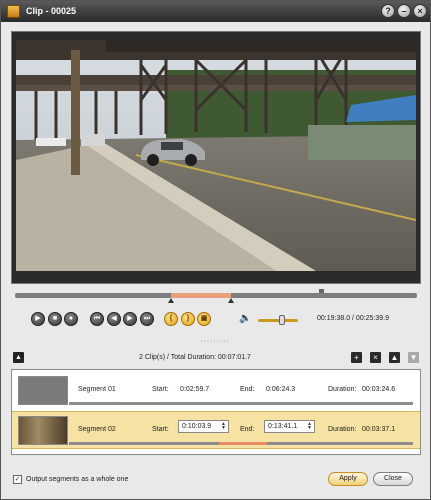 This screenshot has height=500, width=431. What do you see at coordinates (188, 319) in the screenshot?
I see `mark-out-icon: }` at bounding box center [188, 319].